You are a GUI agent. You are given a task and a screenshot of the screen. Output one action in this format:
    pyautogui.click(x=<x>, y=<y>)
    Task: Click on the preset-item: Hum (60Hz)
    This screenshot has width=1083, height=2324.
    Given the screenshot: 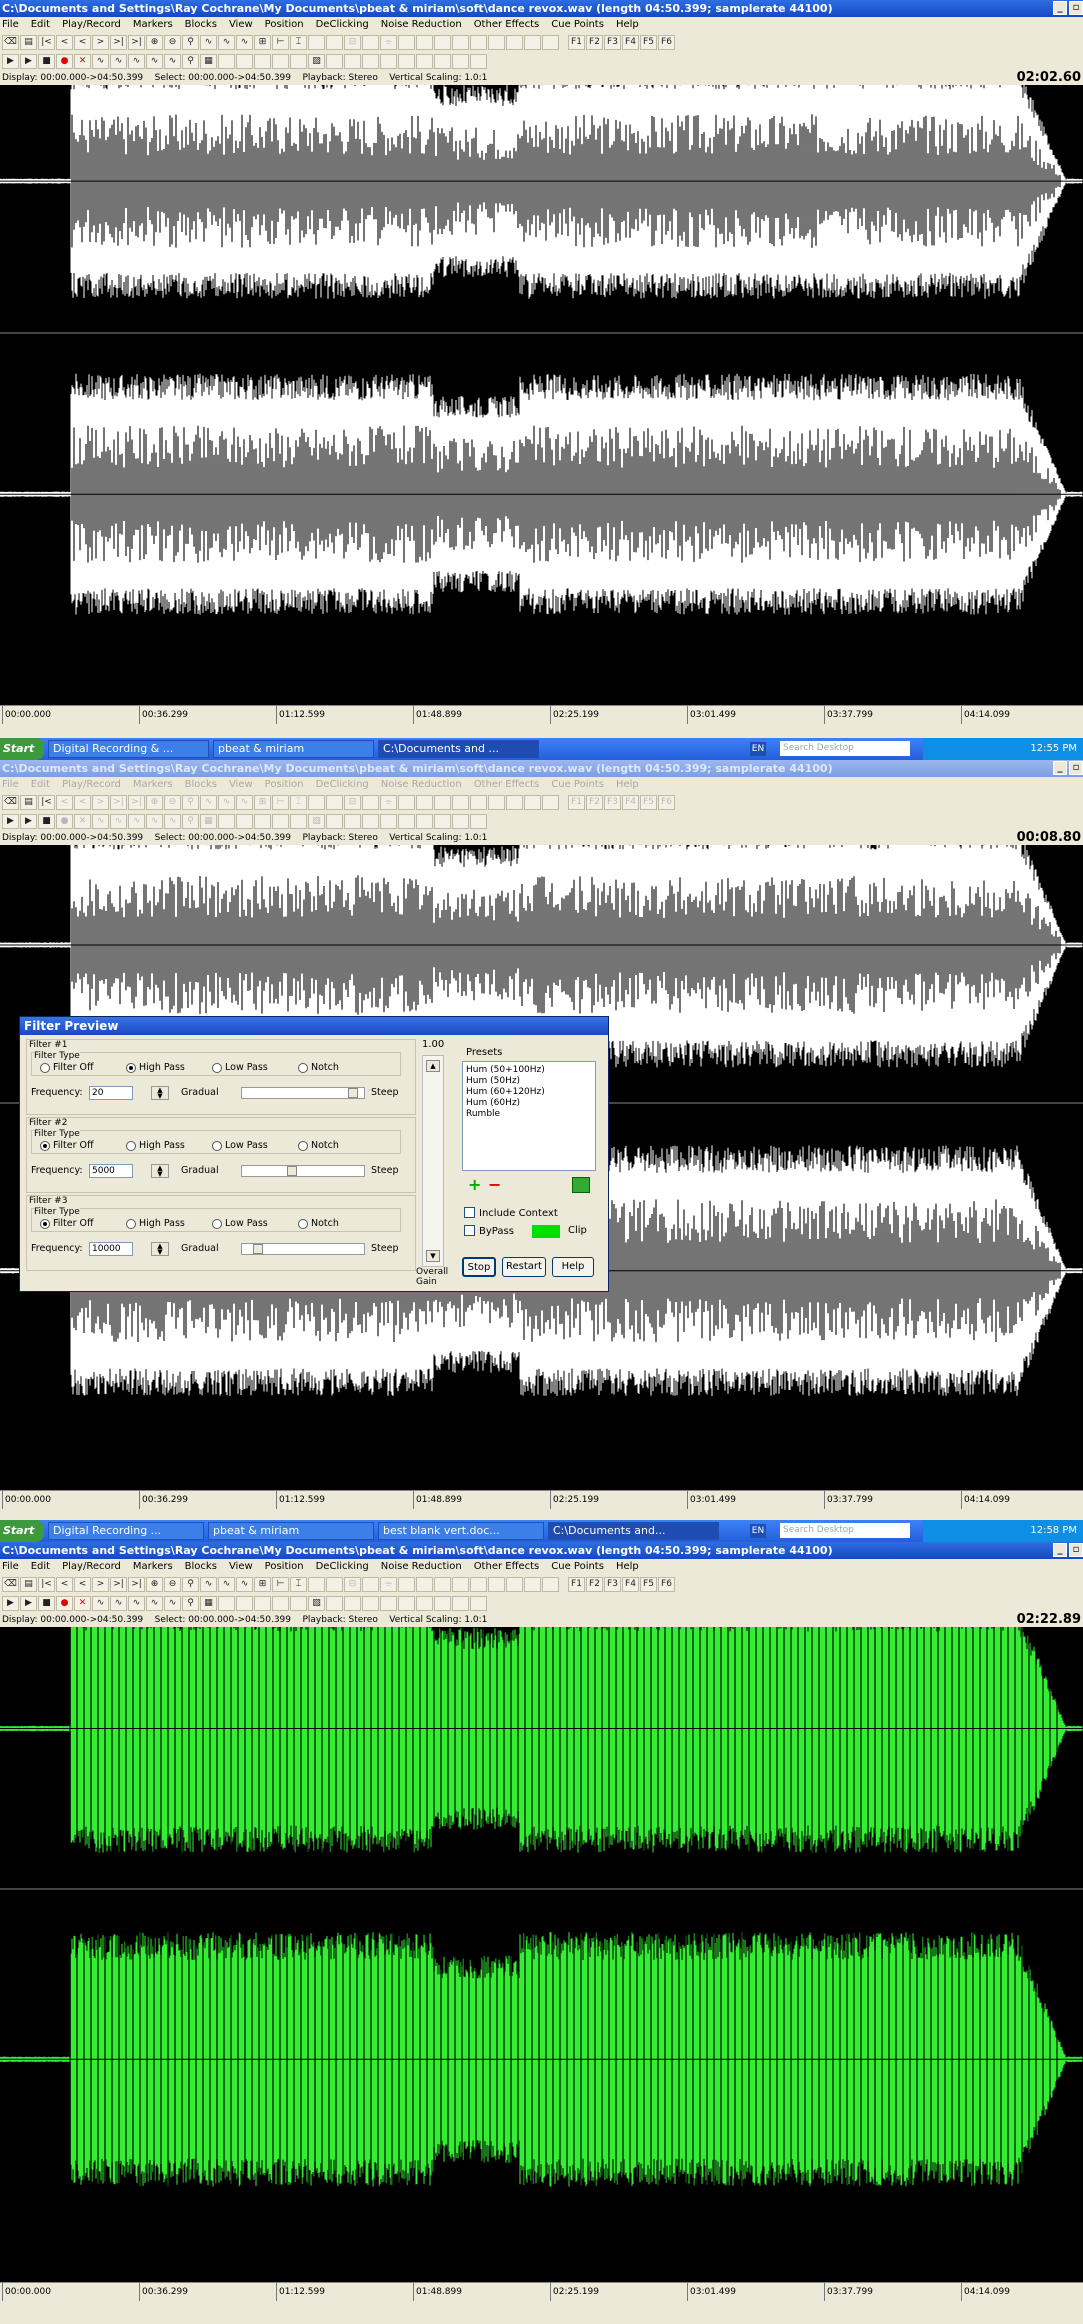 What is the action you would take?
    pyautogui.click(x=529, y=1103)
    